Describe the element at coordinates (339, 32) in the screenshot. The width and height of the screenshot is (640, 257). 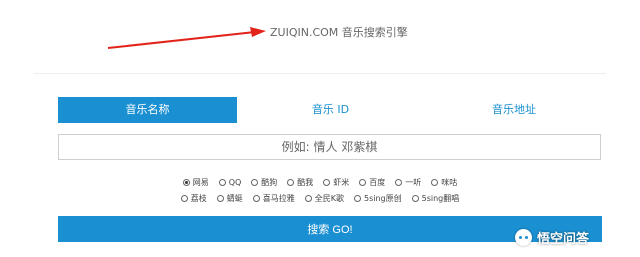
I see `site-title: ZUIQIN.COM 音乐搜索引擎` at that location.